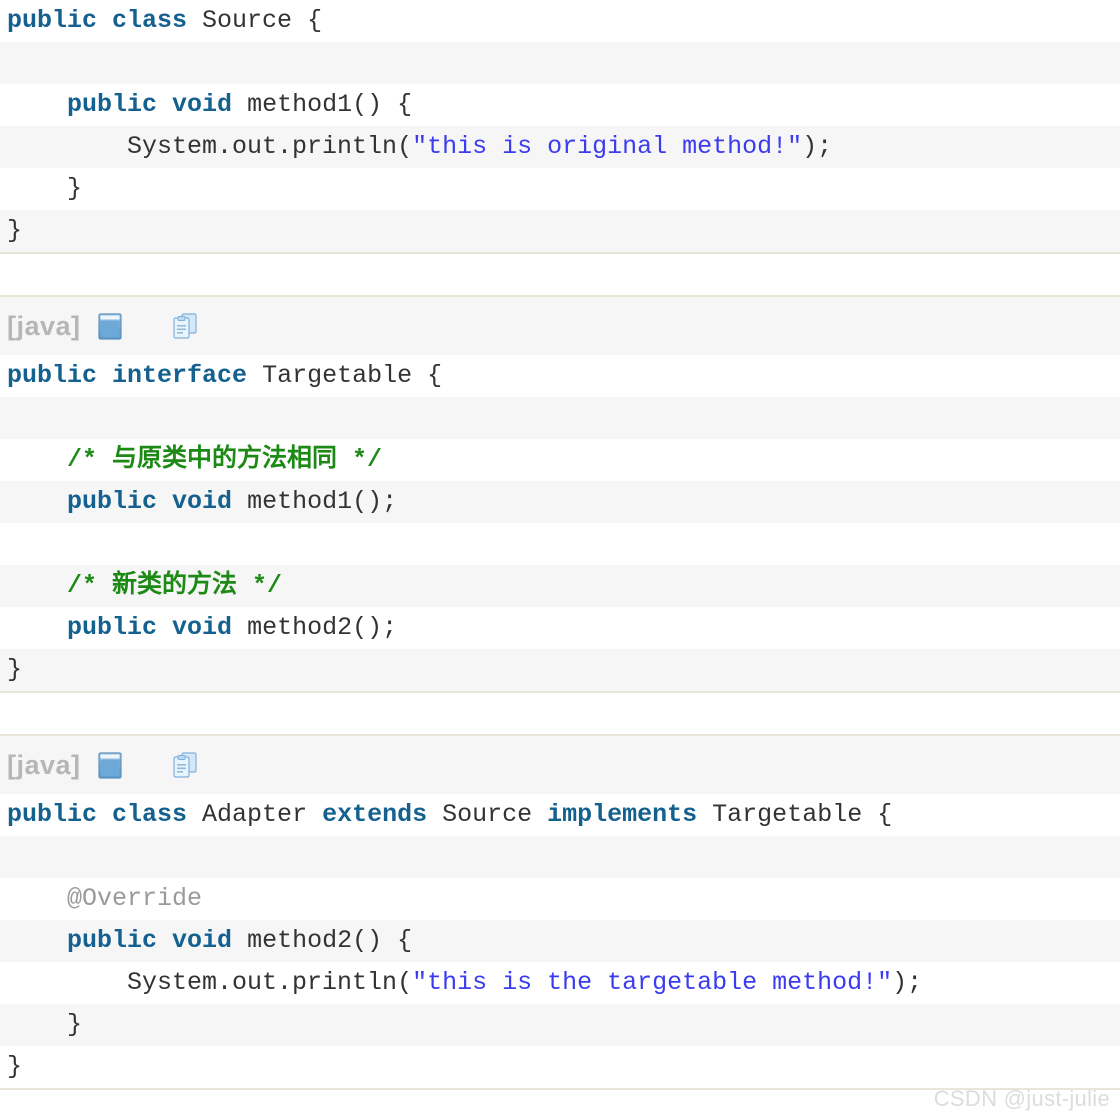 Image resolution: width=1120 pixels, height=1118 pixels. What do you see at coordinates (560, 899) in the screenshot?
I see `code-line: @Override` at bounding box center [560, 899].